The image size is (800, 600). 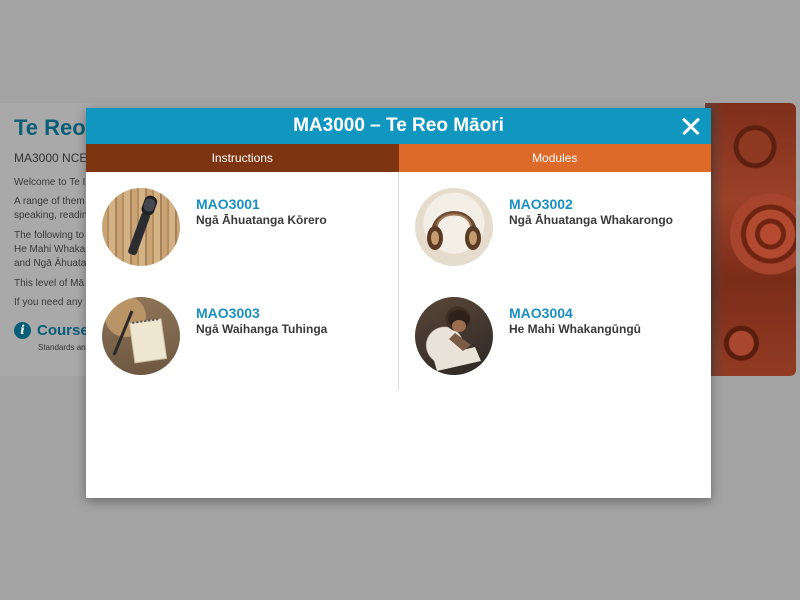 I want to click on module-name: Ngā Āhuatanga Whakarongo, so click(x=591, y=220).